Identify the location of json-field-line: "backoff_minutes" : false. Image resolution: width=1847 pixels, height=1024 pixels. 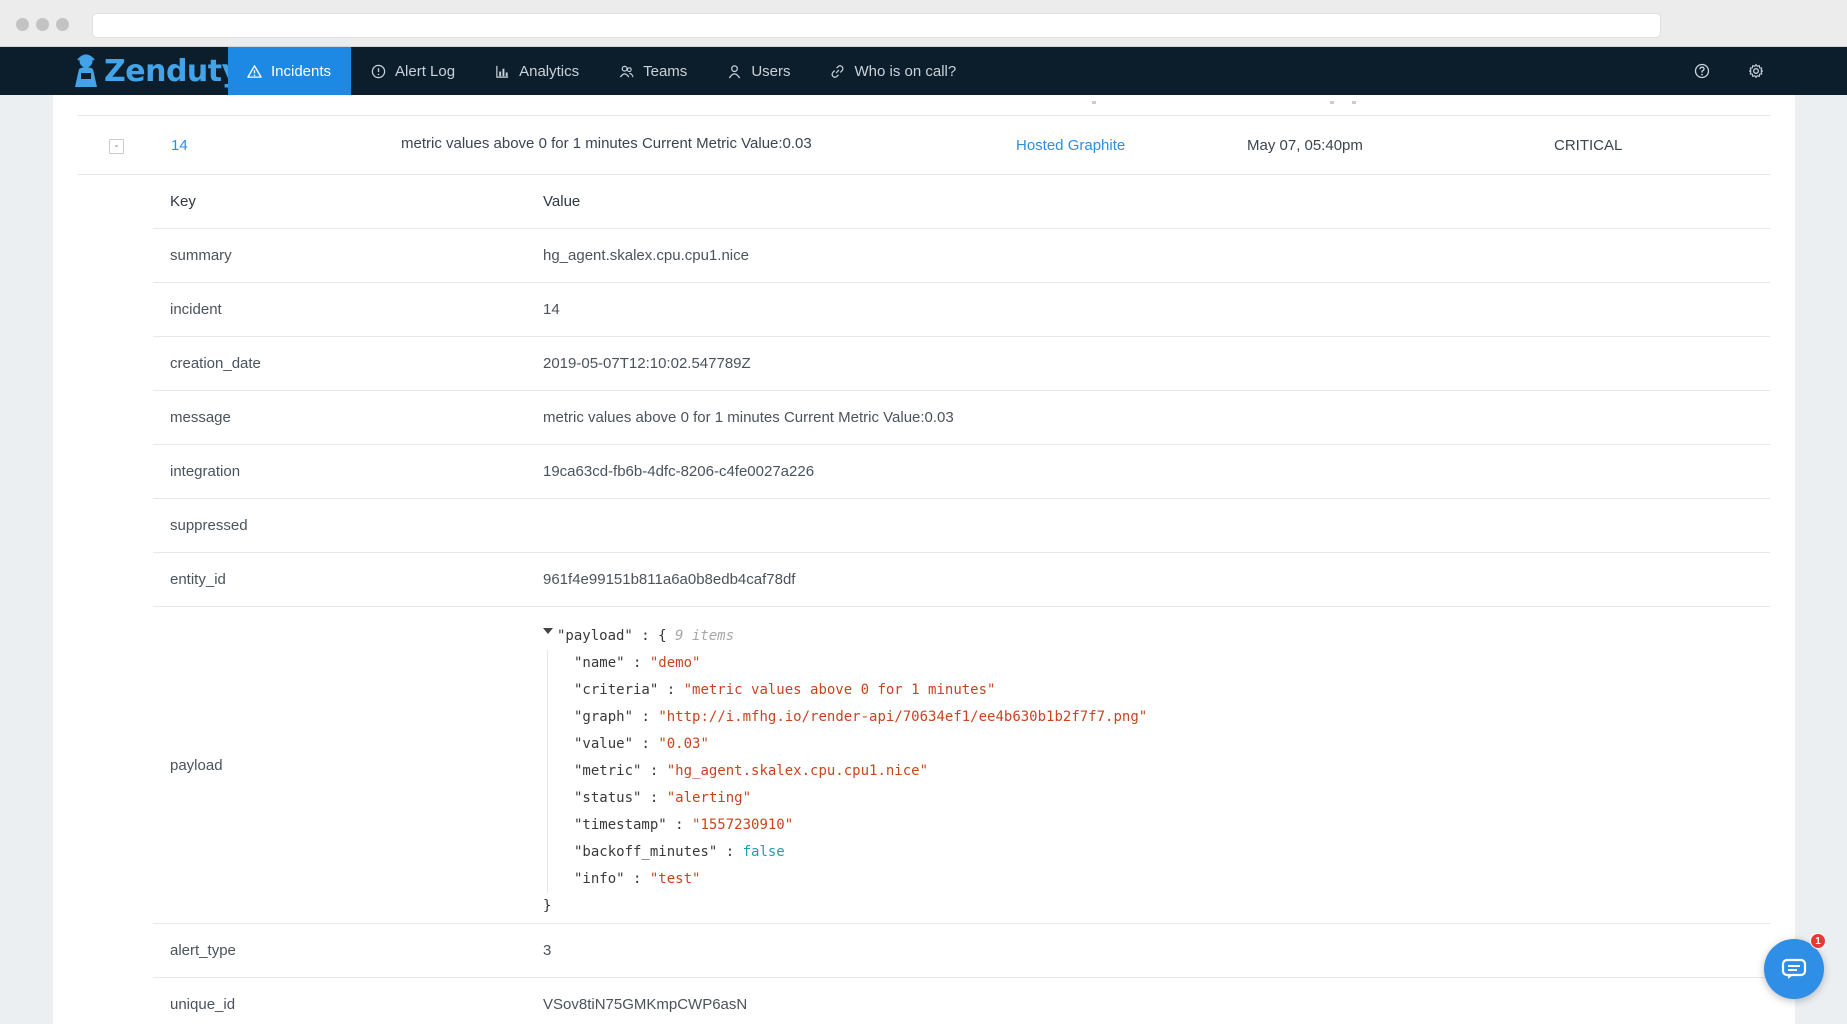
(679, 852).